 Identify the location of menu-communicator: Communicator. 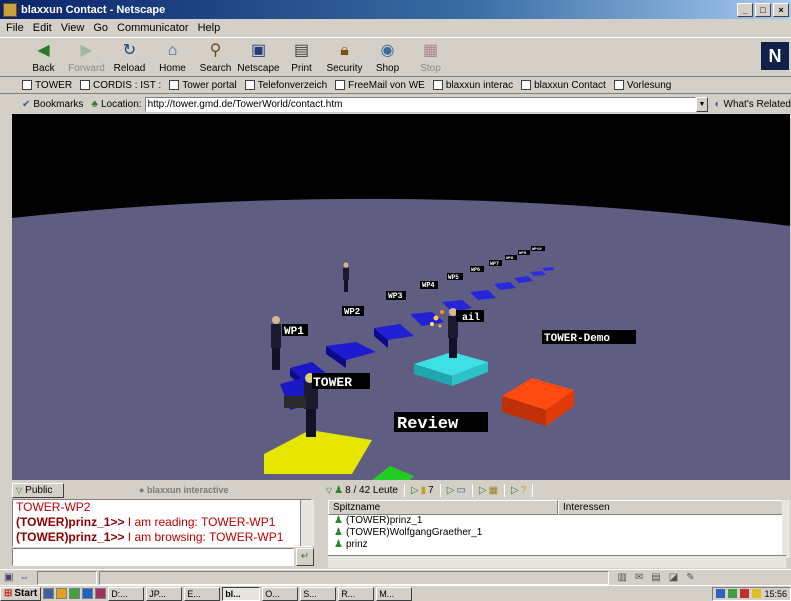
(153, 28).